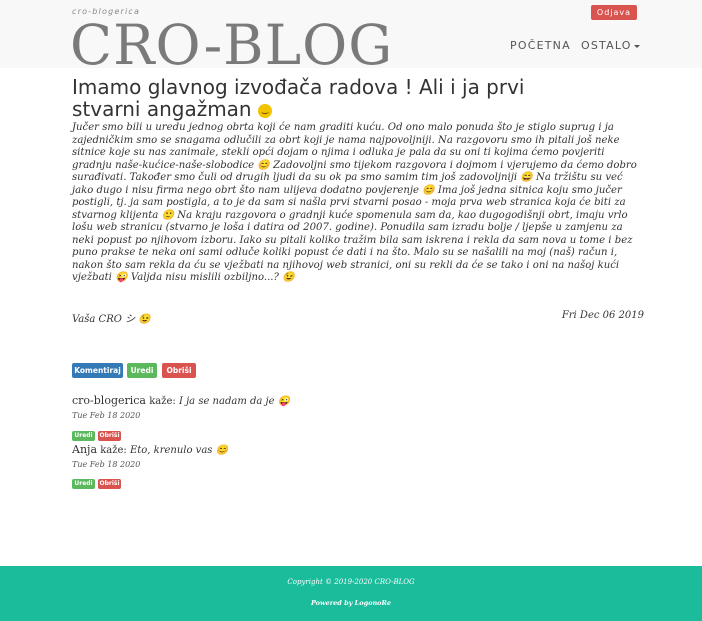 The width and height of the screenshot is (702, 621). Describe the element at coordinates (142, 370) in the screenshot. I see `edit-post-button: Uredi` at that location.